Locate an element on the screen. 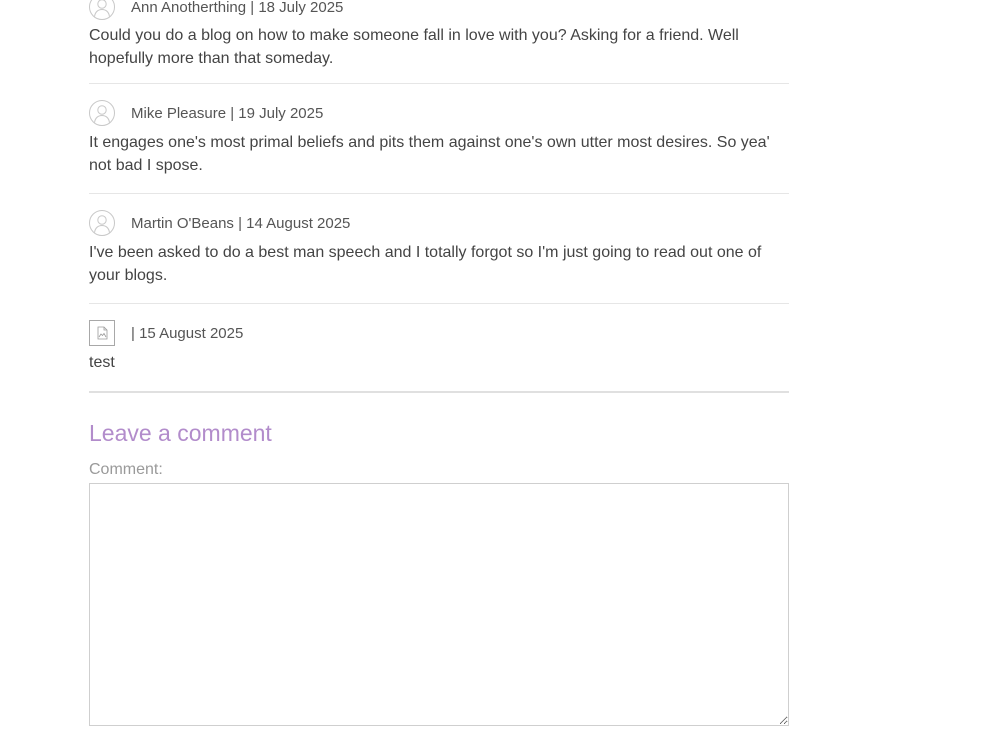 The width and height of the screenshot is (987, 738). comment-item: | 15 August 2025 test is located at coordinates (439, 348).